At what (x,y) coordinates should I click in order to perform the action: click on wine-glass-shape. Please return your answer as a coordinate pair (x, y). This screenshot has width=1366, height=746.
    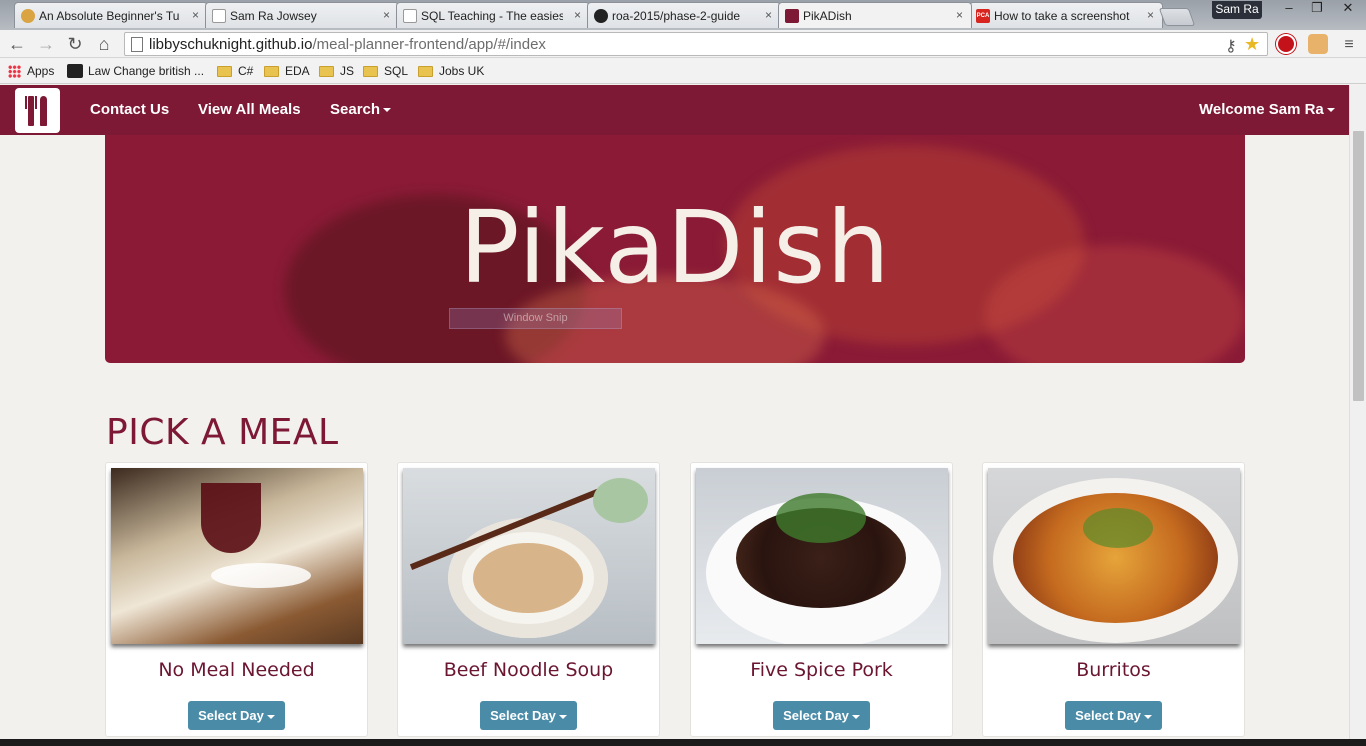
    Looking at the image, I should click on (231, 518).